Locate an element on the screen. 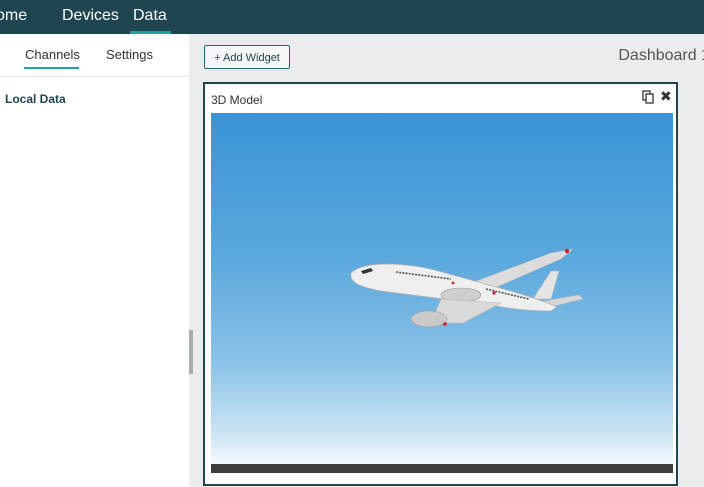  copy-icon is located at coordinates (648, 97).